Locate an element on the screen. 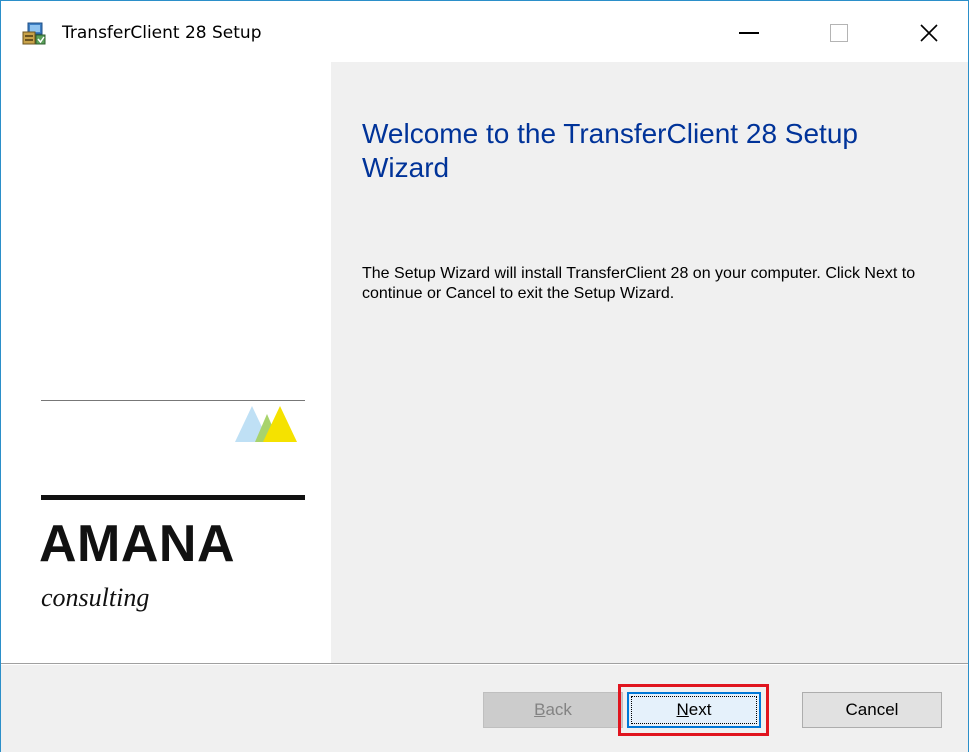  back-button-label: ack is located at coordinates (558, 709).